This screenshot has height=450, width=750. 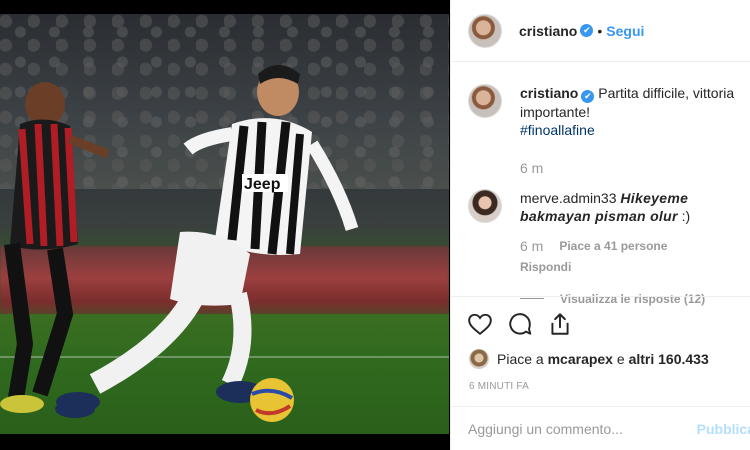 I want to click on opponent-player, so click(x=55, y=250).